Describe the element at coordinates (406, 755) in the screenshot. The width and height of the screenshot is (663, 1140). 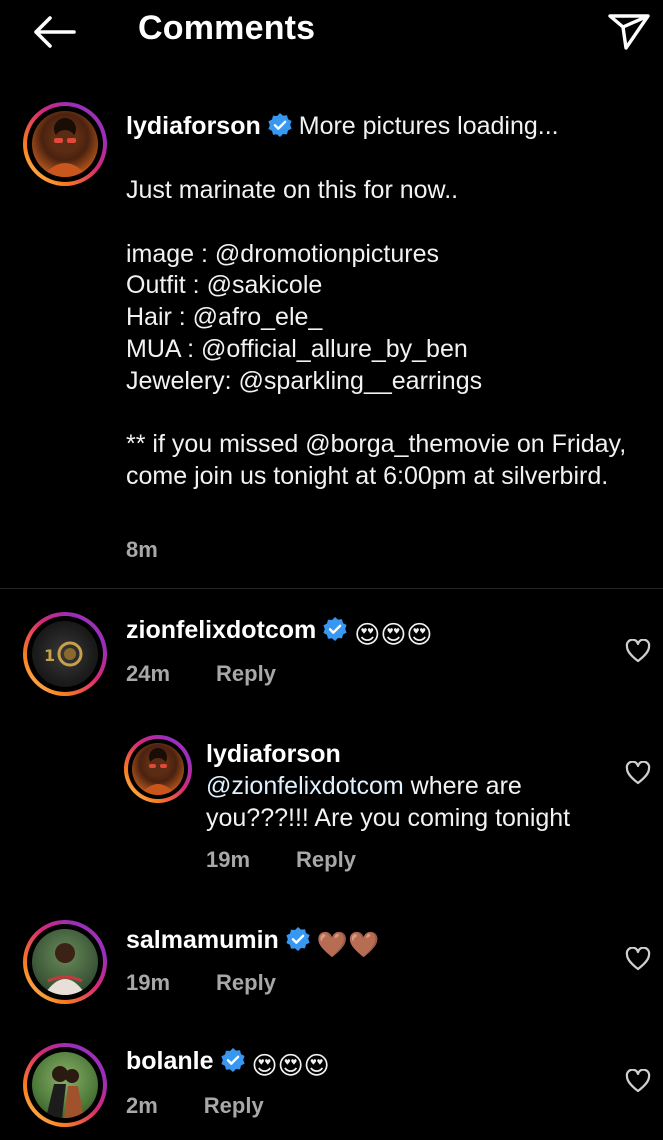
I see `reply-username: lydiaforson` at that location.